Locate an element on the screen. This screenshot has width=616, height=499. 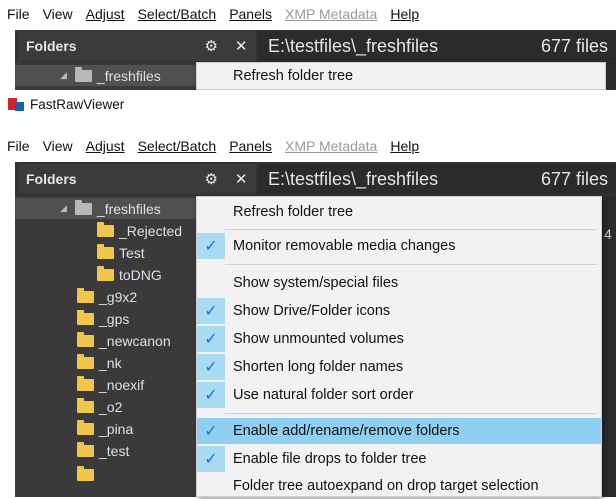
trailing-digit: 4 is located at coordinates (608, 234).